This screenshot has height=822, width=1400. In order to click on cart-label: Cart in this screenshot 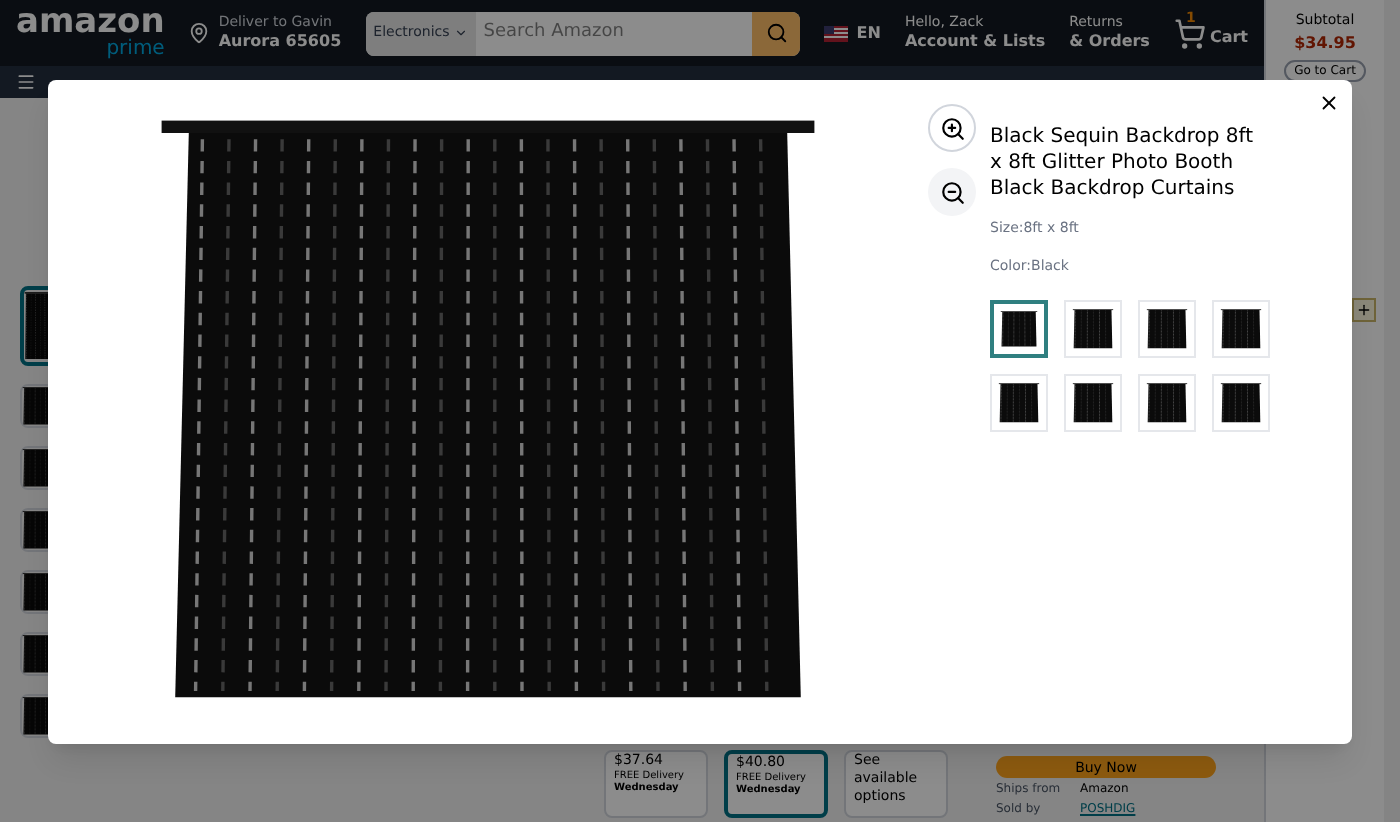, I will do `click(1228, 37)`.